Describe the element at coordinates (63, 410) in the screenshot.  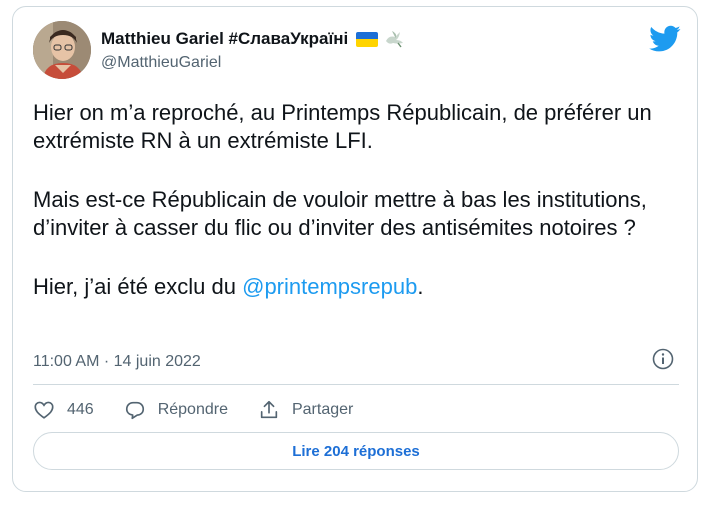
I see `like-button: 446` at that location.